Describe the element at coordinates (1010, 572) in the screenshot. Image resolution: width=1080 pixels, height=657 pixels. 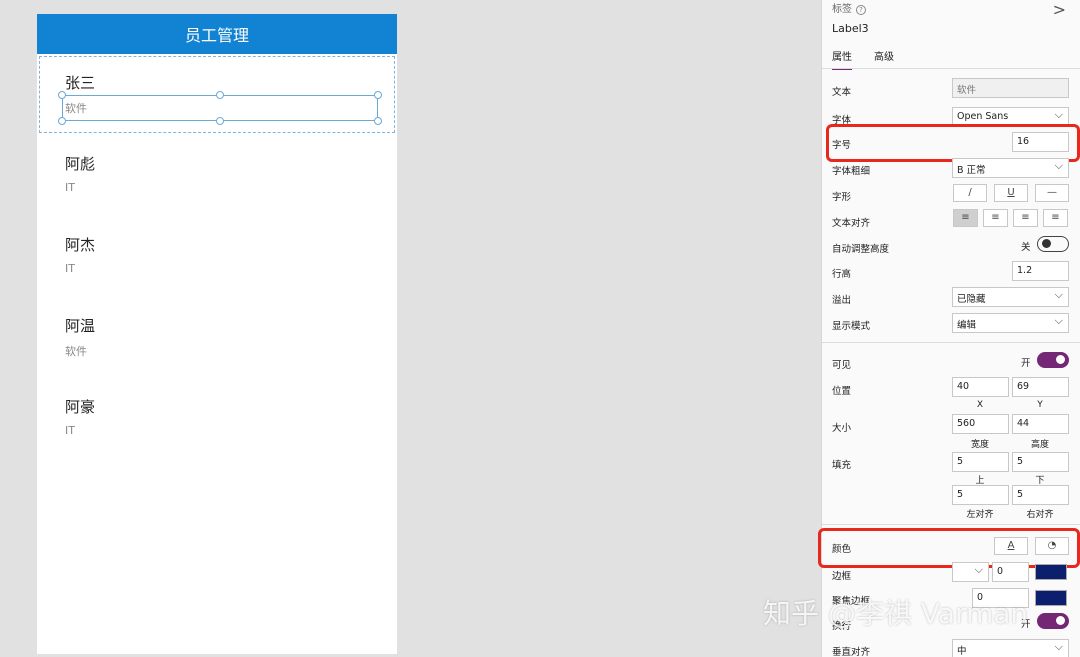
I see `border-width-input: 0` at that location.